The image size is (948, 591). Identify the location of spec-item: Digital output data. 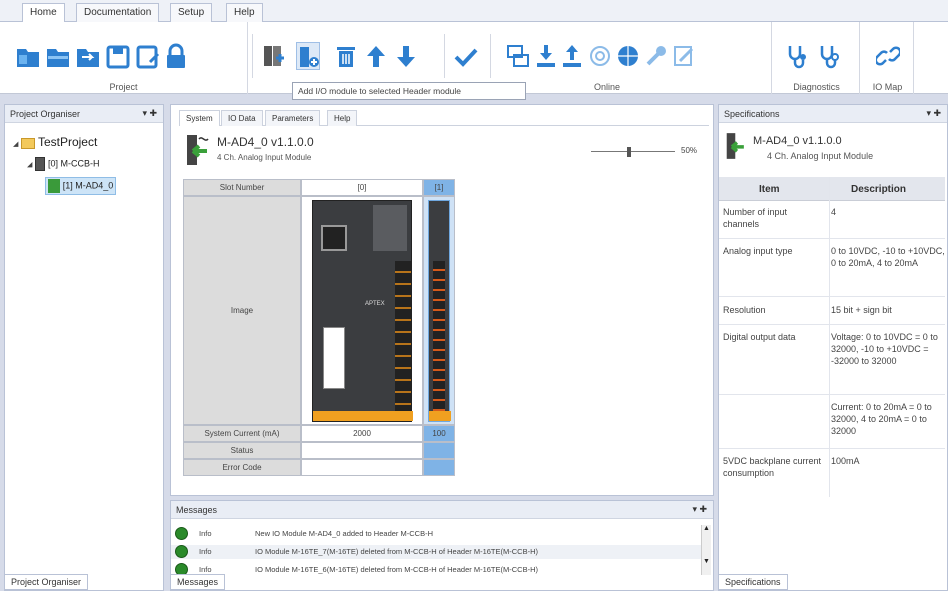
(759, 337).